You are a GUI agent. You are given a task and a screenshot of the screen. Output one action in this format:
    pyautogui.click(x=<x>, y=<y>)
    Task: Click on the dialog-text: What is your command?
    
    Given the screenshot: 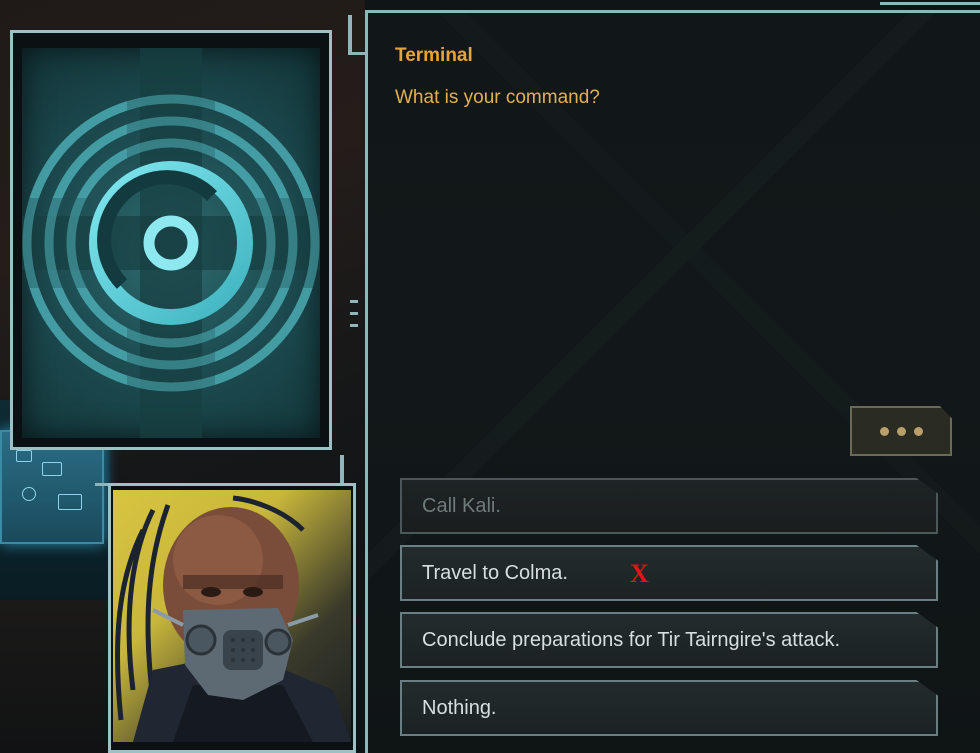 What is the action you would take?
    pyautogui.click(x=497, y=97)
    